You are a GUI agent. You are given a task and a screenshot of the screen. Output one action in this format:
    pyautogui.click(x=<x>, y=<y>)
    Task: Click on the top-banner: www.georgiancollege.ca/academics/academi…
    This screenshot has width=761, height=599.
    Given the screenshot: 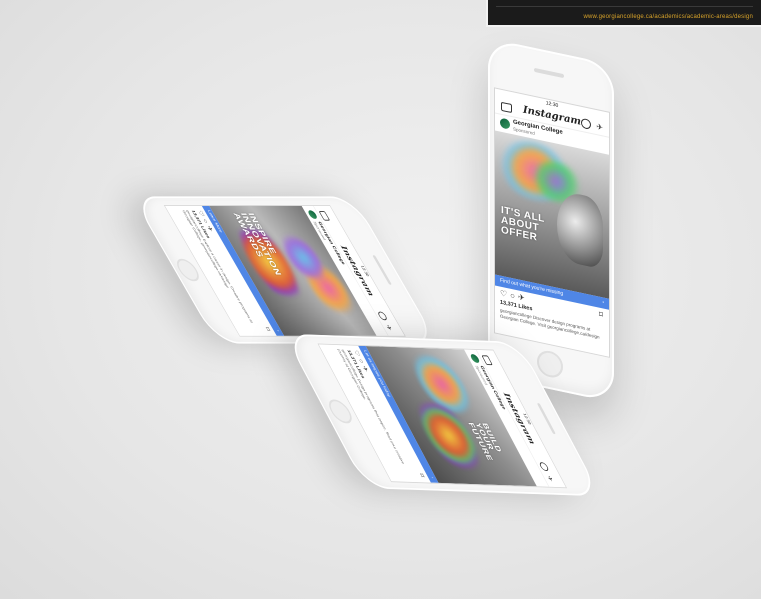 What is the action you would take?
    pyautogui.click(x=623, y=13)
    